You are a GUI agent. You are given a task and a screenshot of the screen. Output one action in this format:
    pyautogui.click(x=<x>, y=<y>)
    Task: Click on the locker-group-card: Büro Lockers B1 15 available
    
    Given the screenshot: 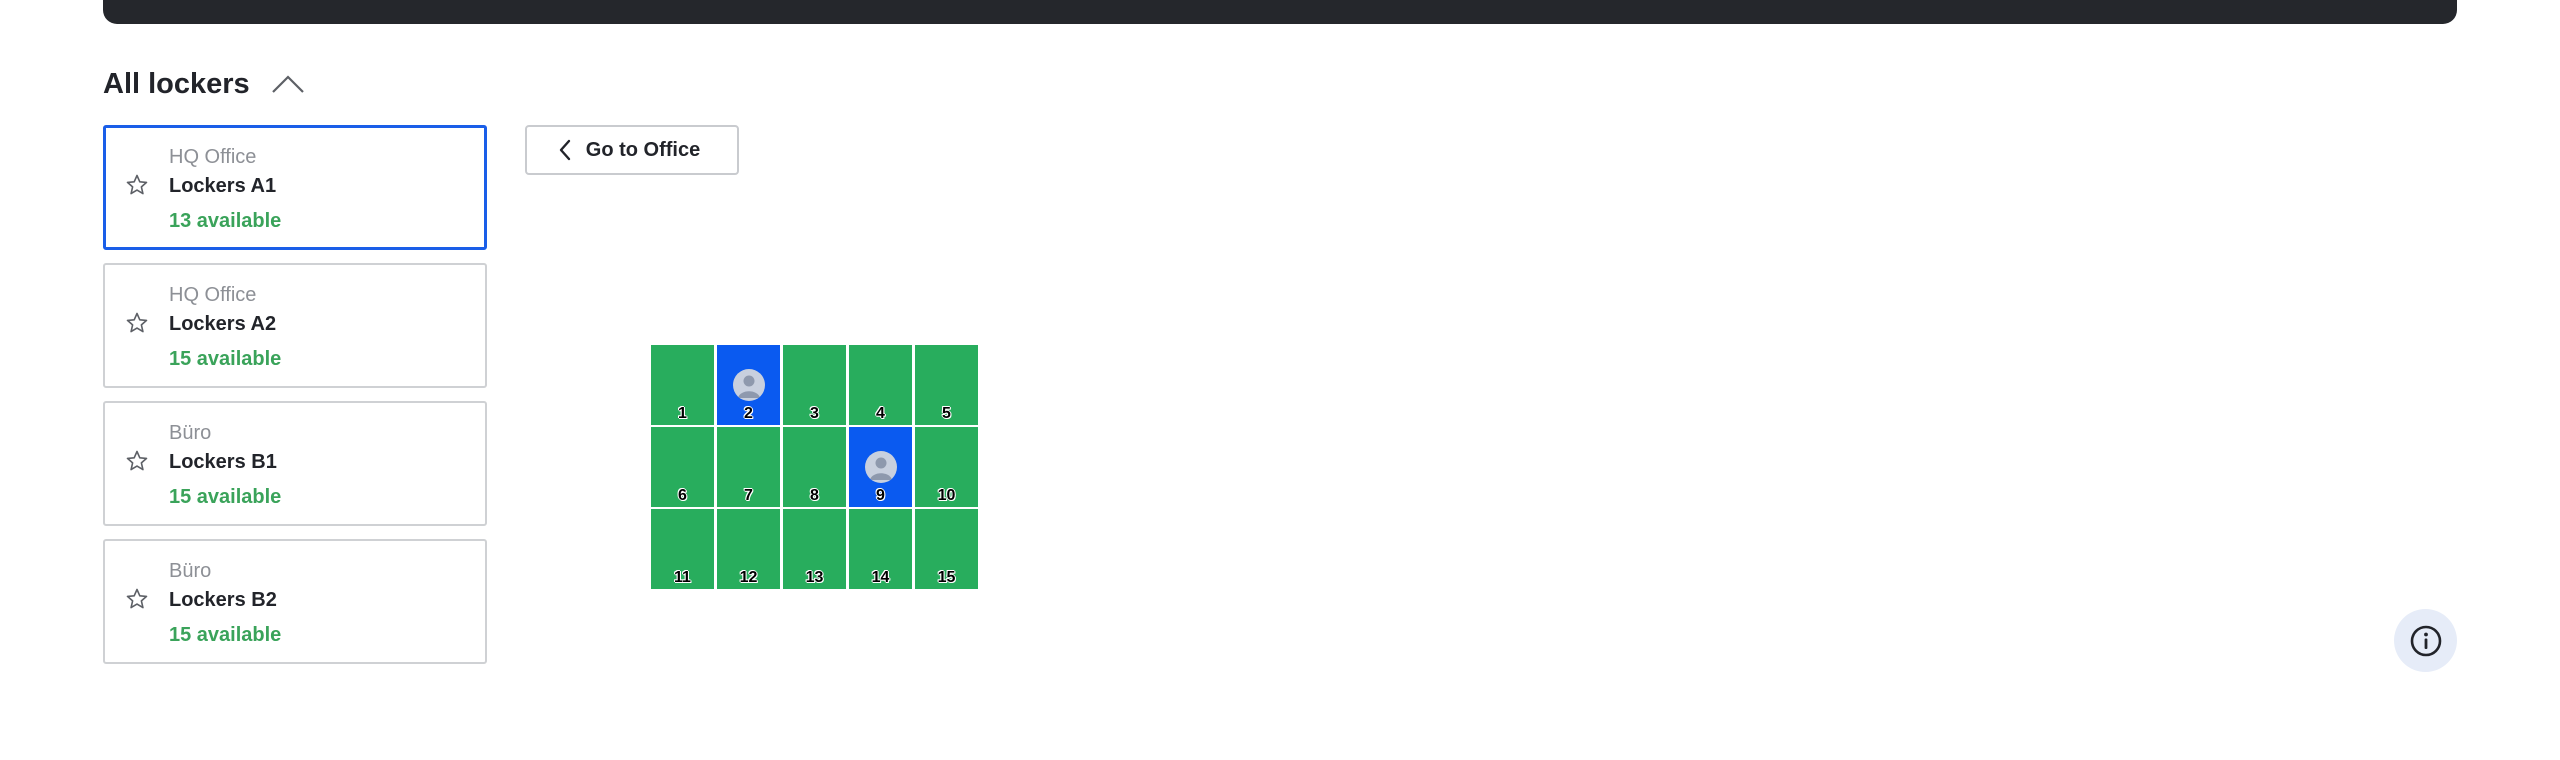 What is the action you would take?
    pyautogui.click(x=295, y=463)
    